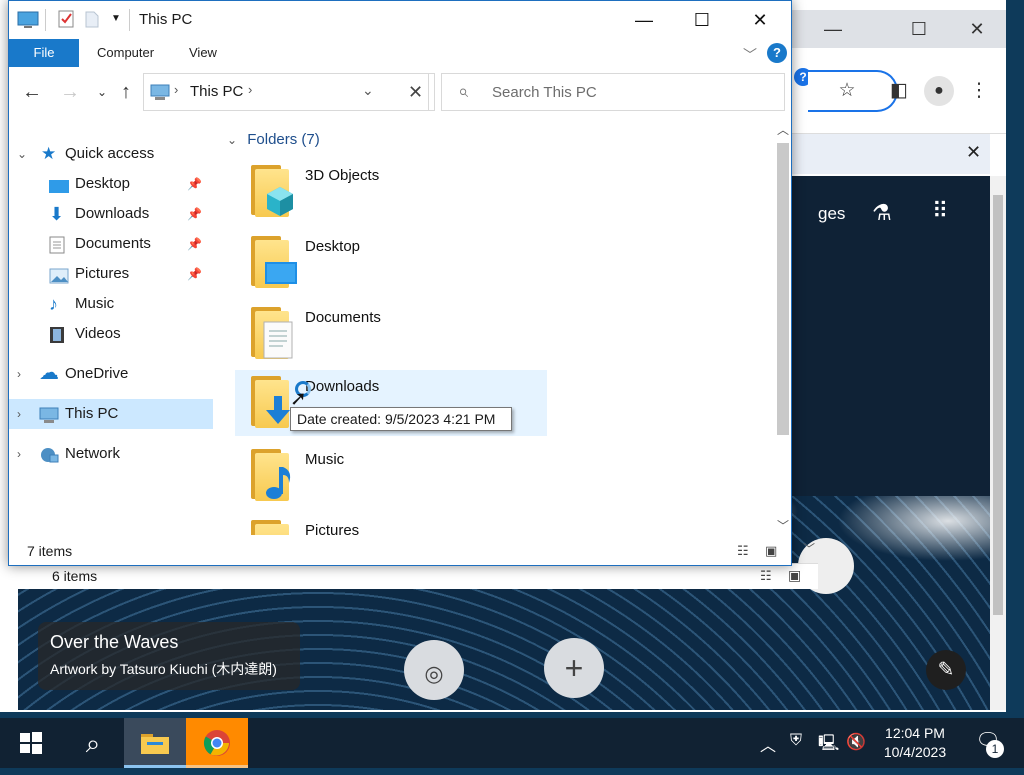  What do you see at coordinates (44, 53) in the screenshot?
I see `tab-file: File` at bounding box center [44, 53].